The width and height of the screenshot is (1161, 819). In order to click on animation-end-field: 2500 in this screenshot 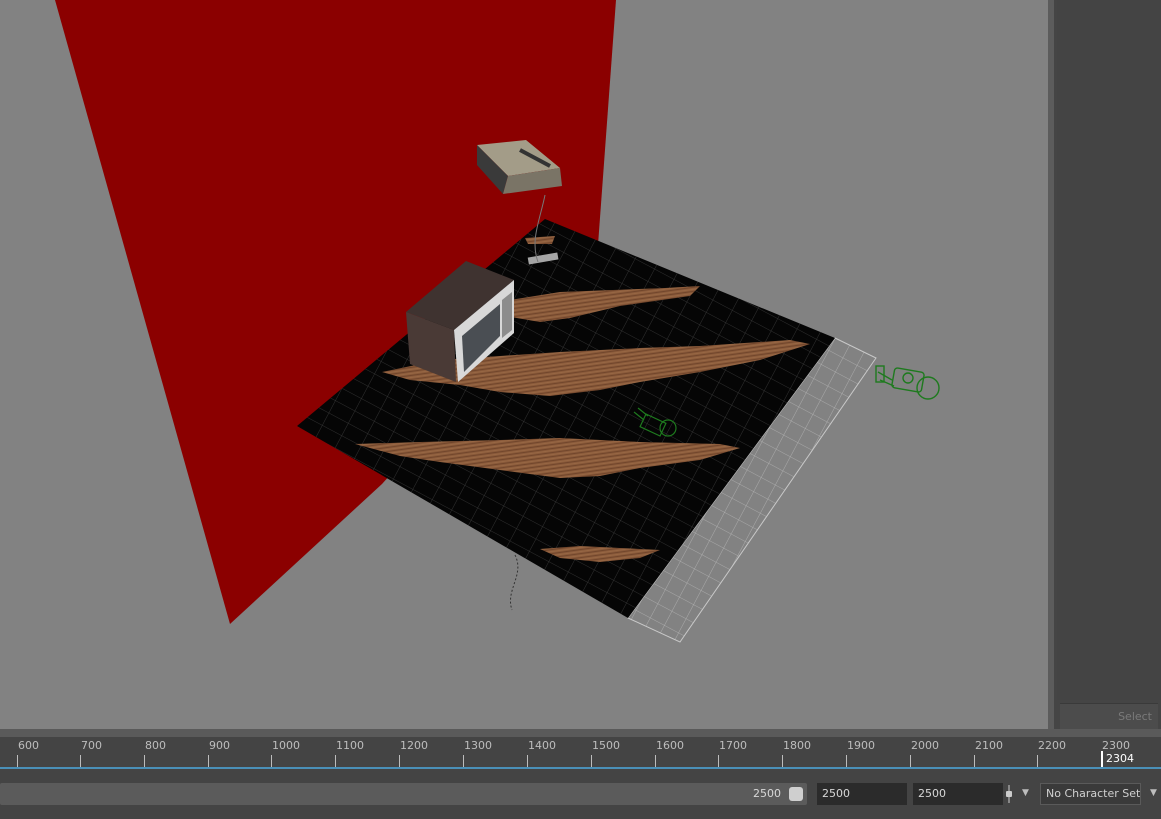, I will do `click(958, 794)`.